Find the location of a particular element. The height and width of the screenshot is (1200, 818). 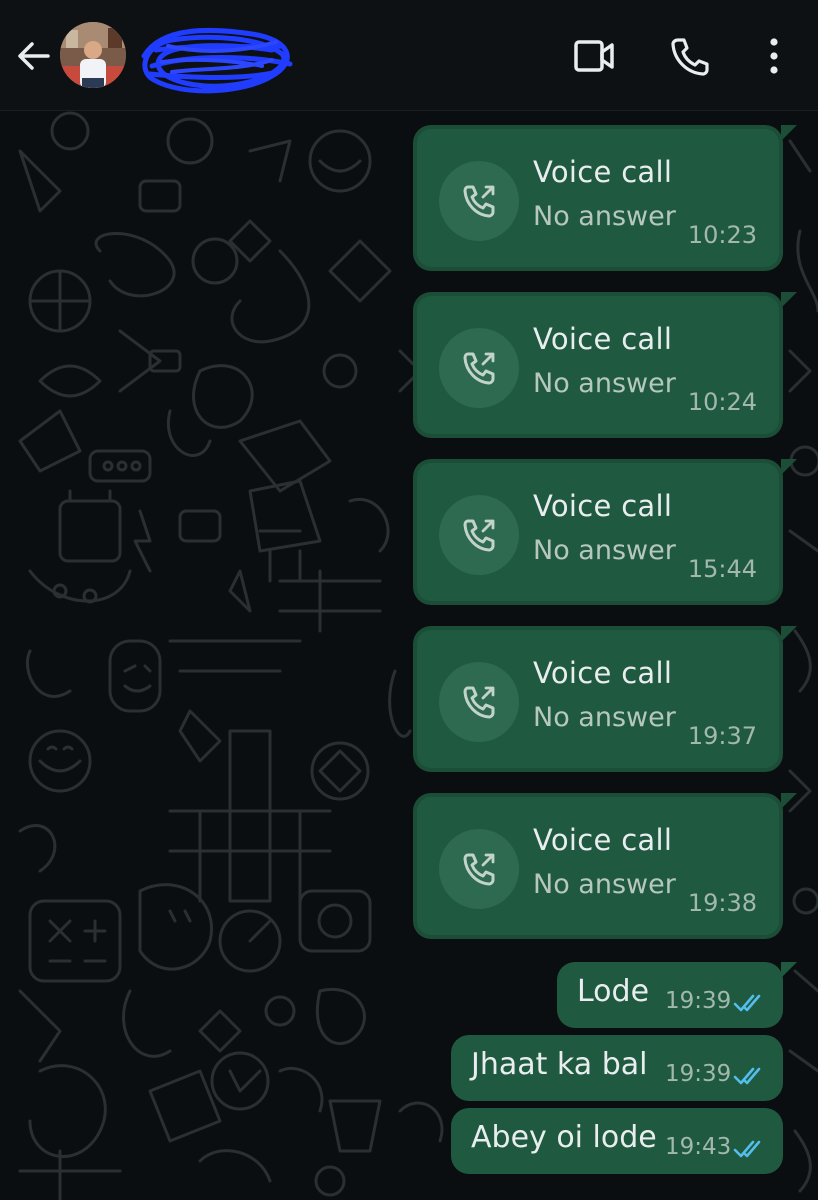

profile-photo is located at coordinates (93, 55).